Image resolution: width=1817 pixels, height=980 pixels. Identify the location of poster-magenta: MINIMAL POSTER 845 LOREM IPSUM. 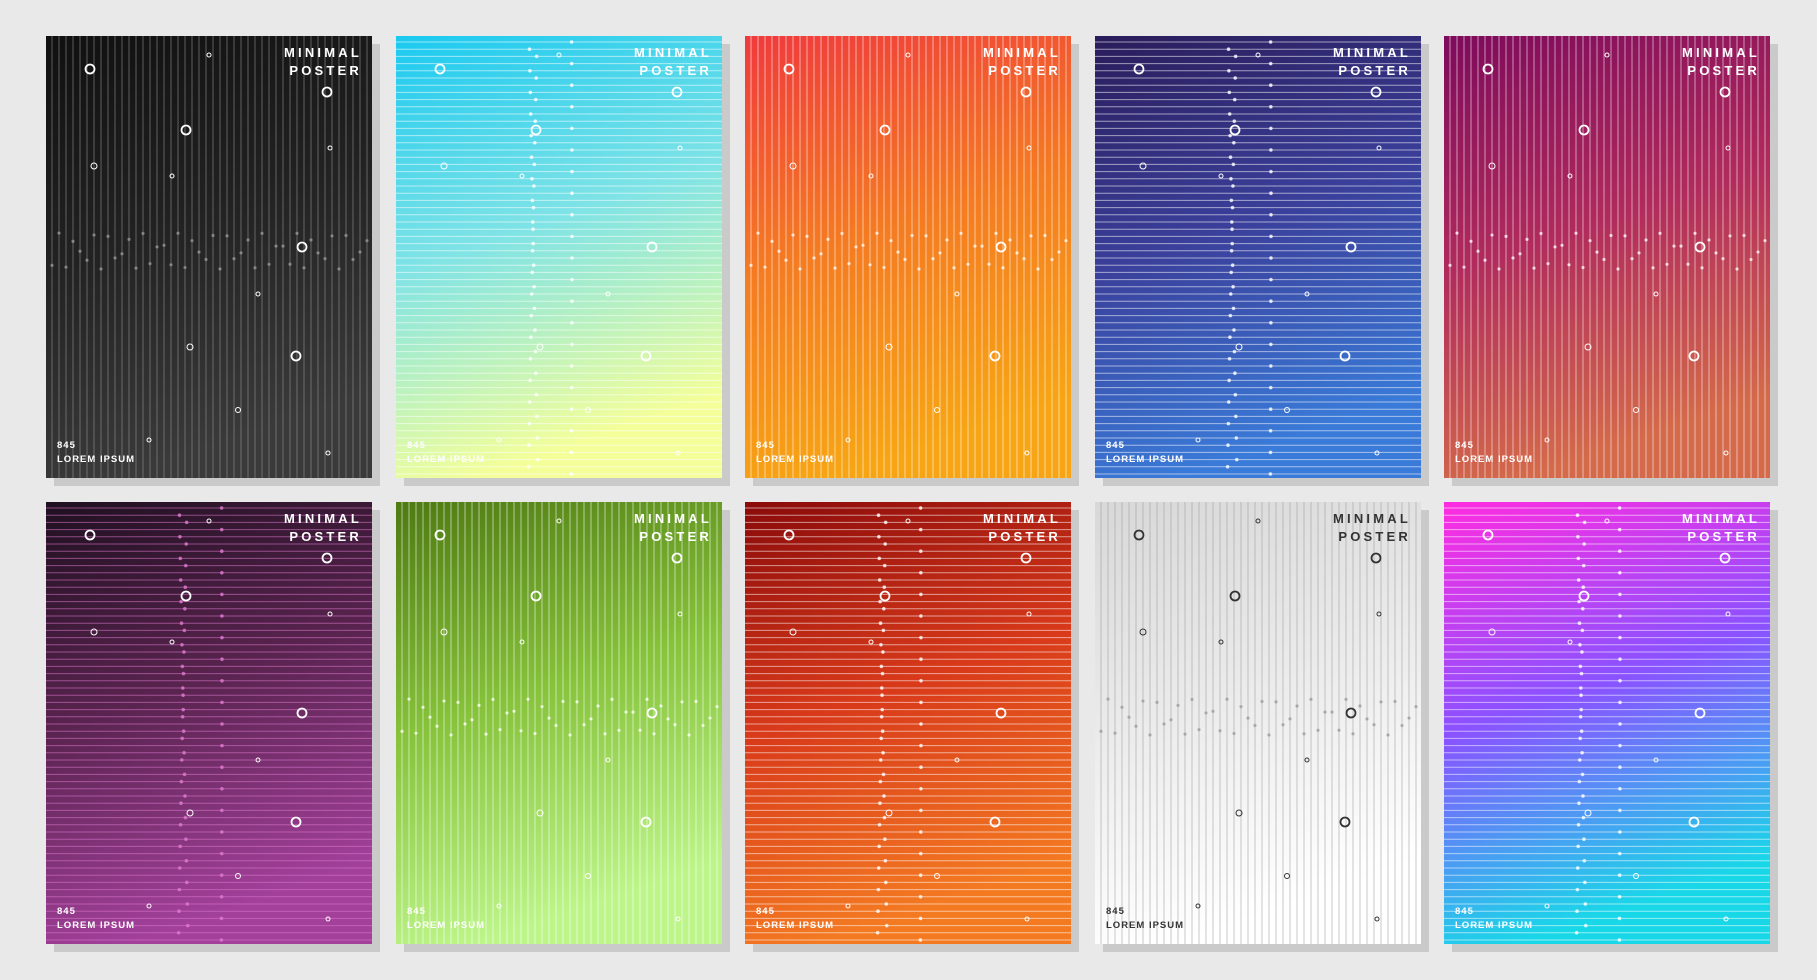
(1607, 257).